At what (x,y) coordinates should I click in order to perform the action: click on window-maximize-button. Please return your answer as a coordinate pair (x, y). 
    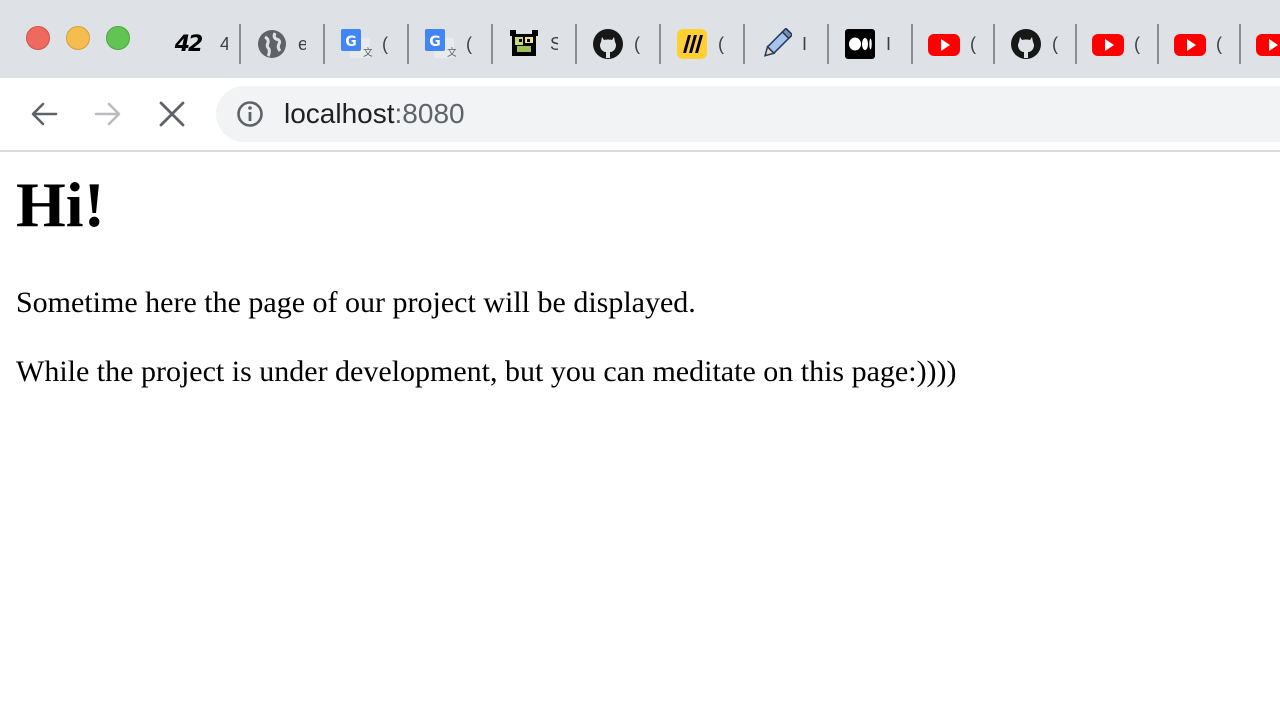
    Looking at the image, I should click on (118, 38).